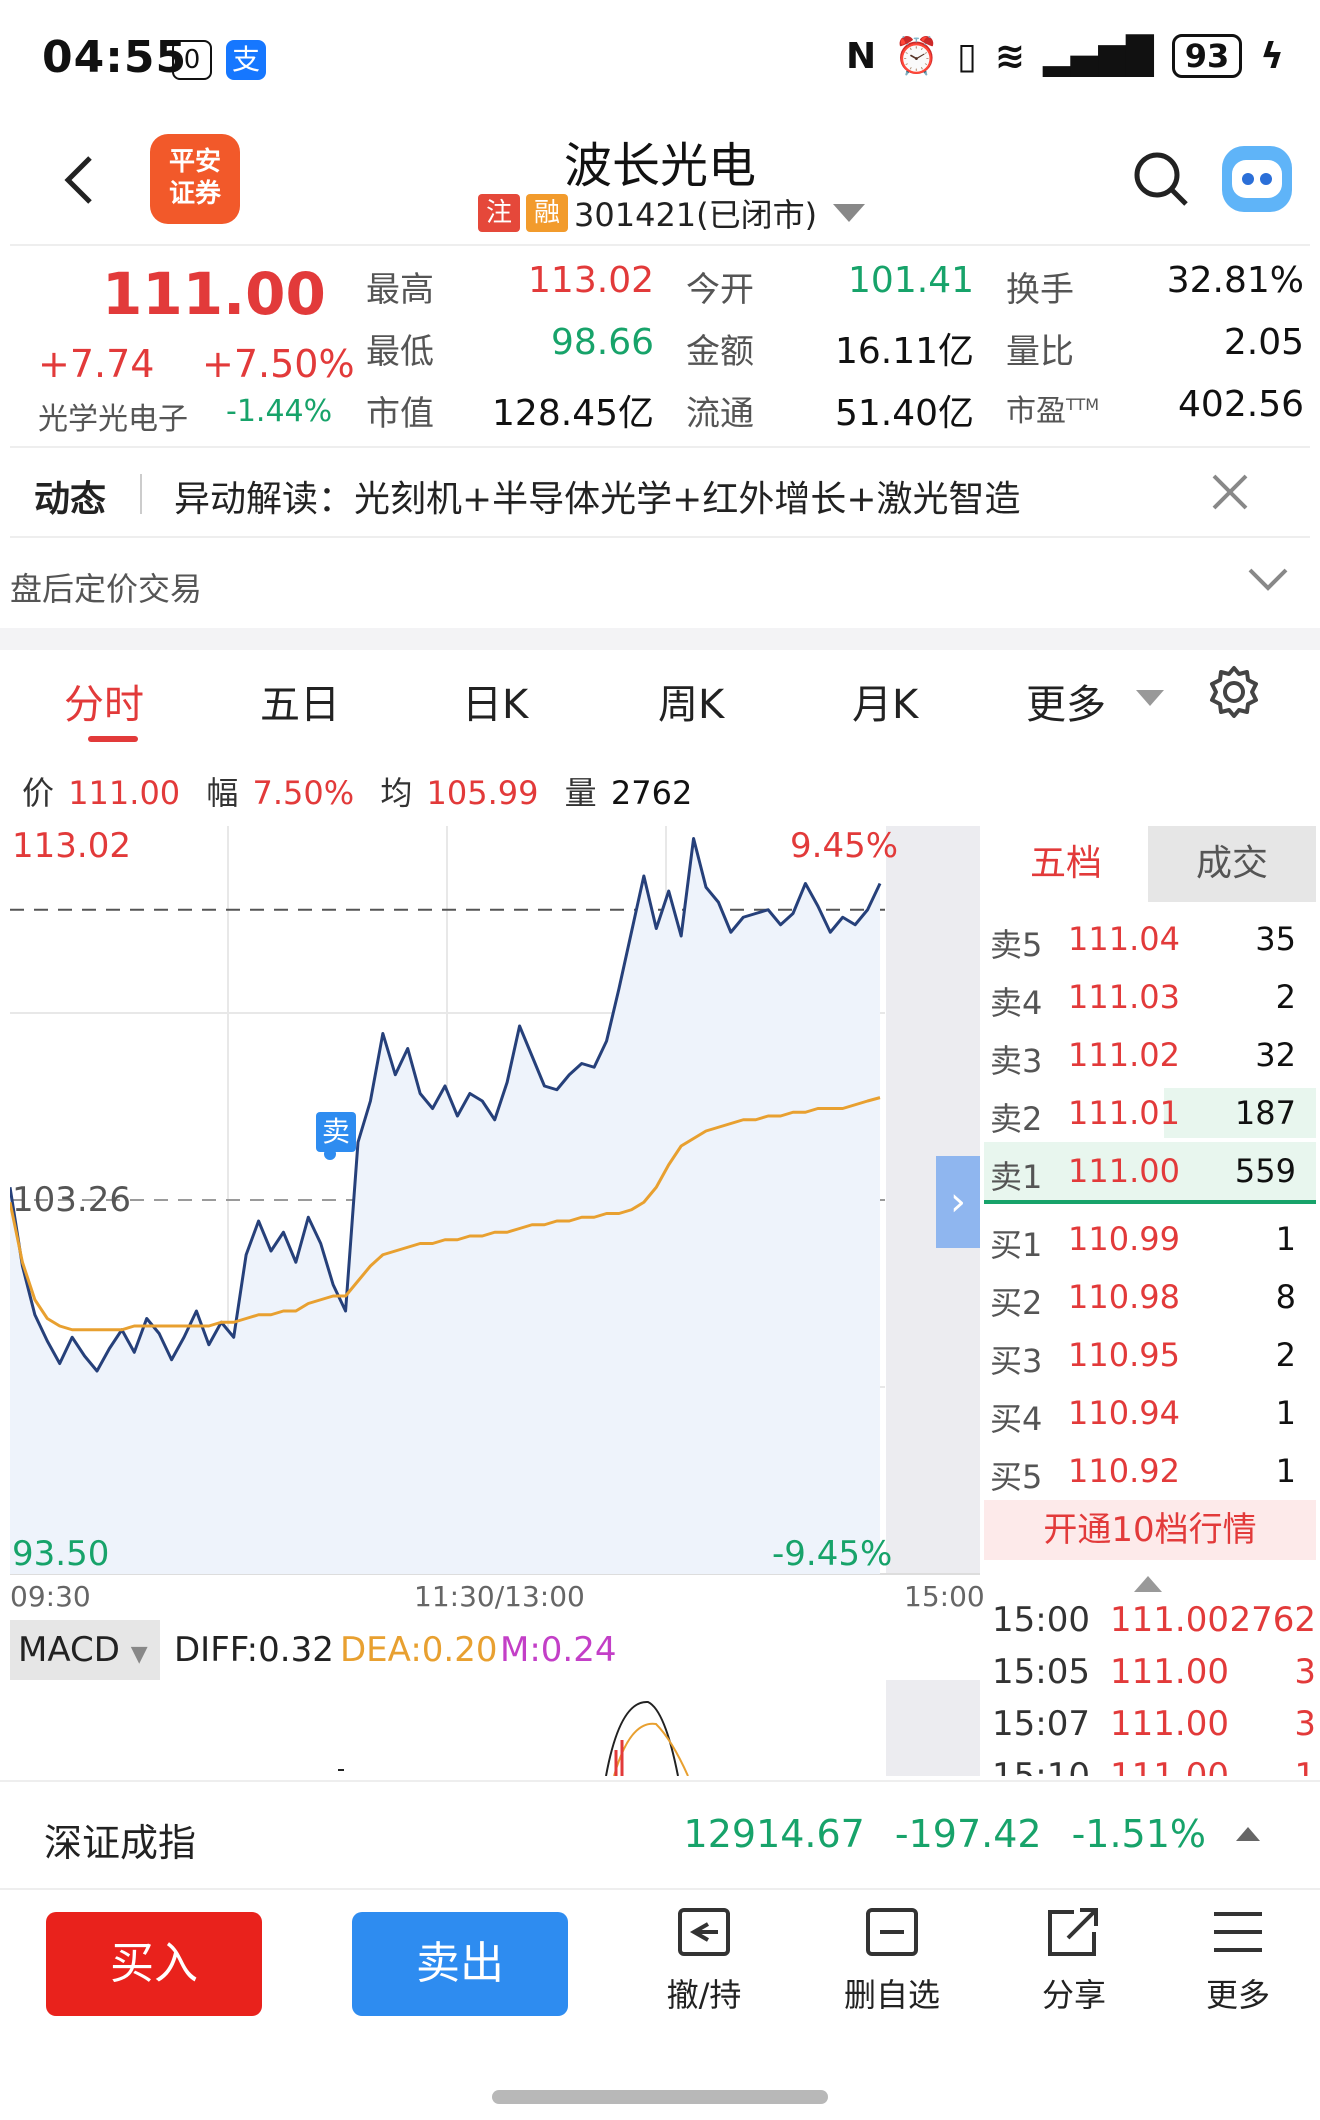  I want to click on bid-row: 买5 110.92 1, so click(1150, 1471).